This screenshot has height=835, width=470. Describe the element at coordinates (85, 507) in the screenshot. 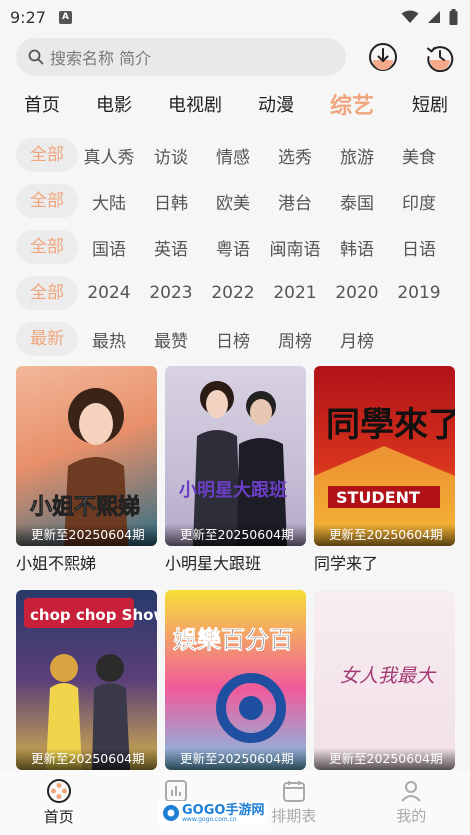

I see `poster-logo: 小姐不熙娣` at that location.